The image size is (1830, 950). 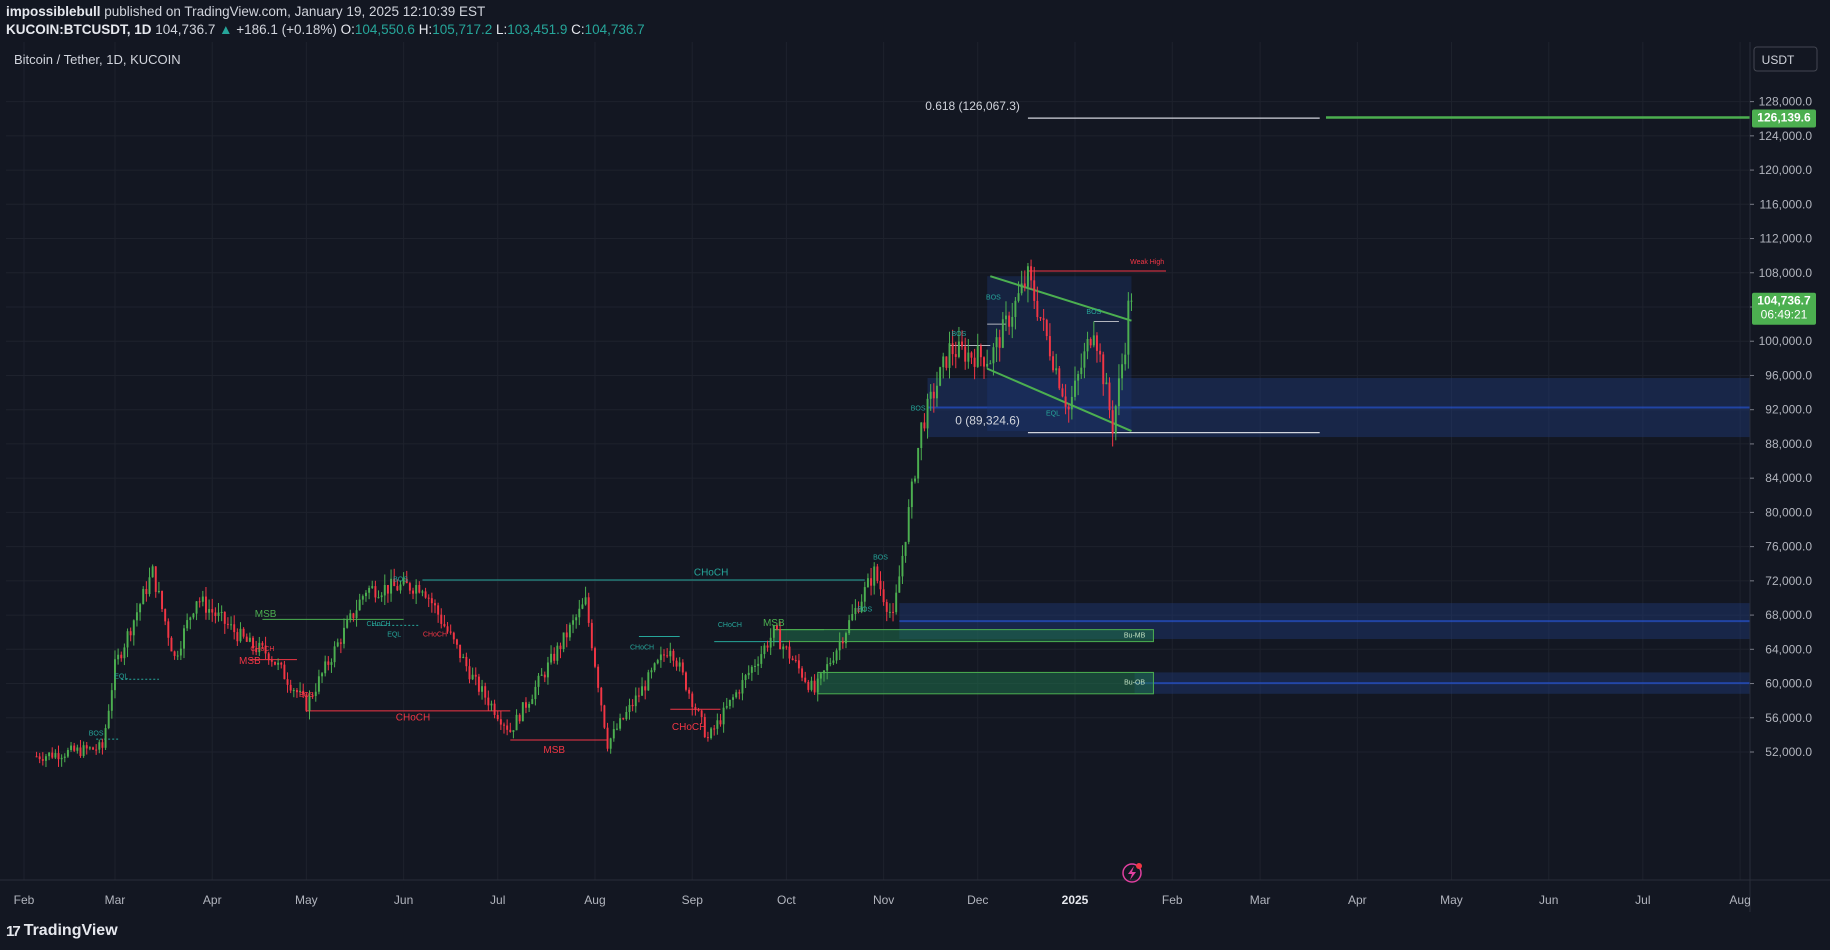 What do you see at coordinates (693, 900) in the screenshot?
I see `time-tick-label: Sep` at bounding box center [693, 900].